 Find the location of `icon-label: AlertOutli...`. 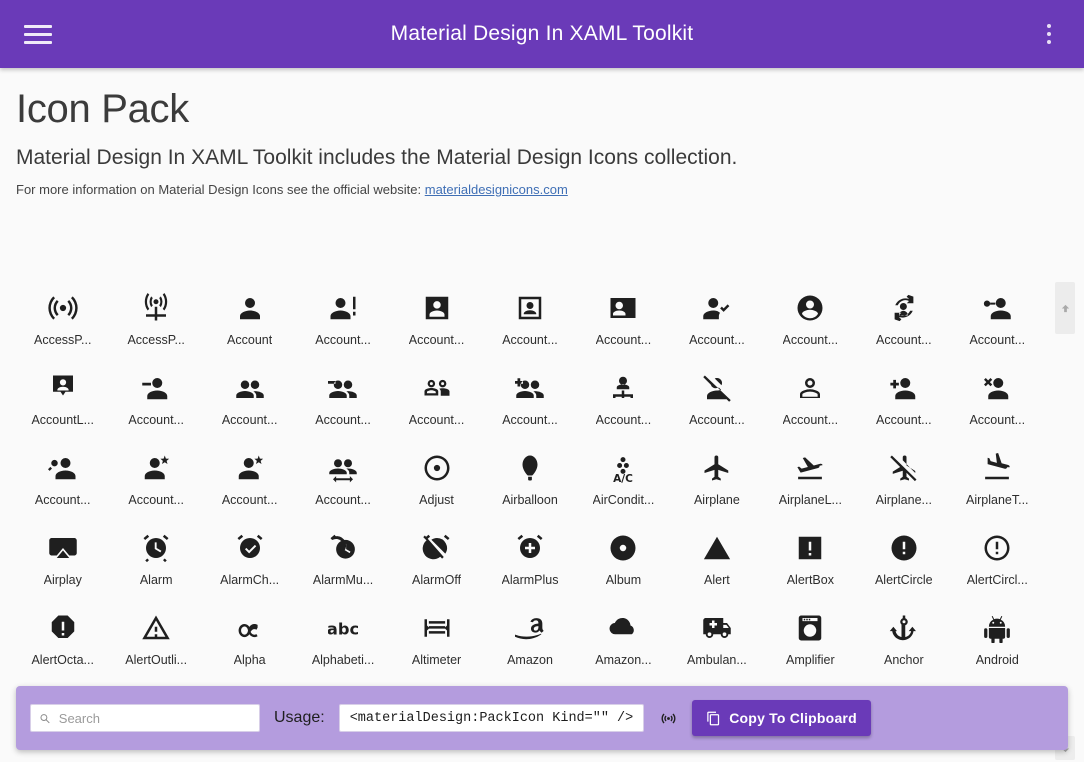

icon-label: AlertOutli... is located at coordinates (156, 660).